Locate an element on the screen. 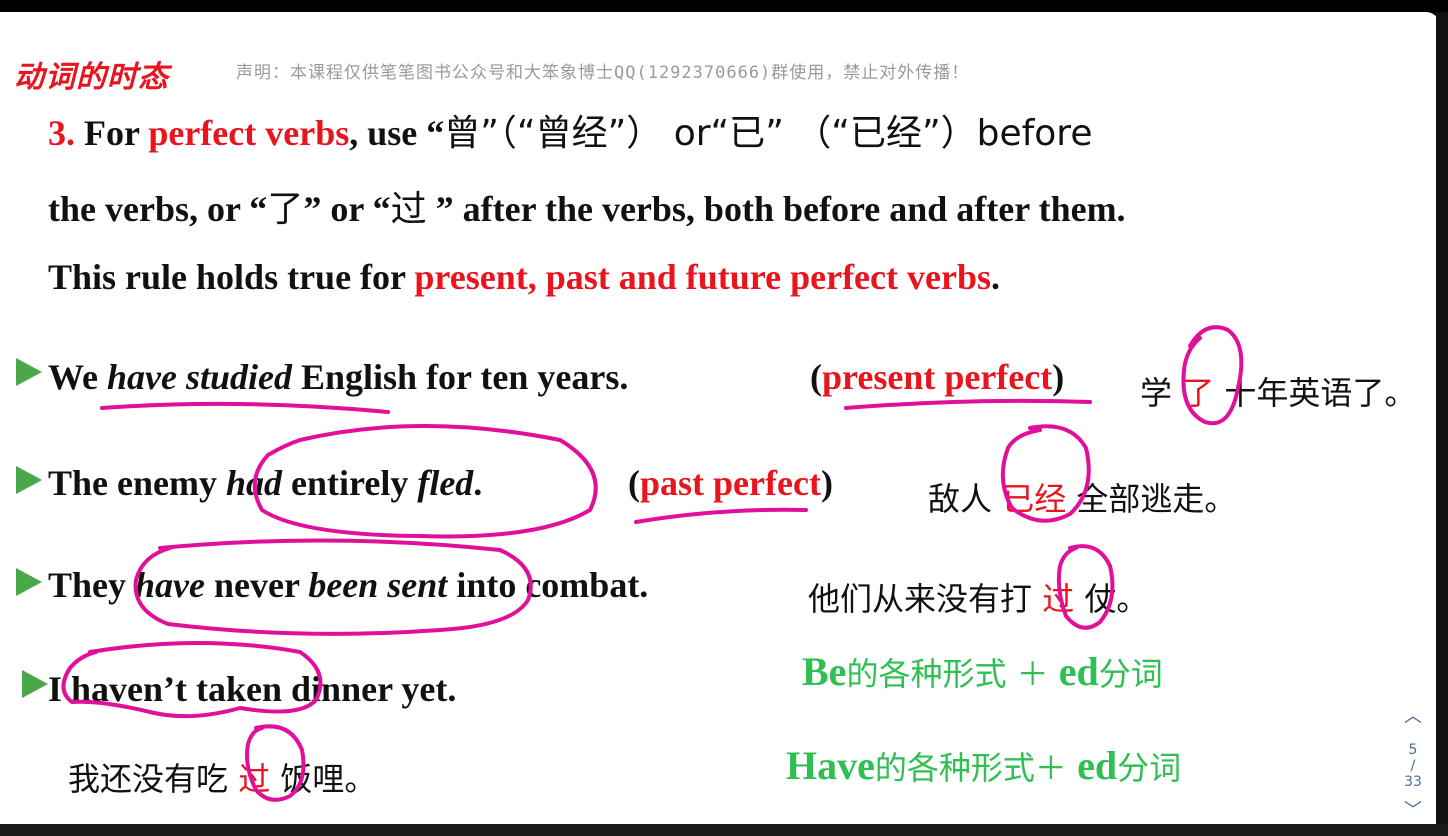 The height and width of the screenshot is (836, 1448). example-3-translation: 他们从来没有打 过 仗。 is located at coordinates (978, 599).